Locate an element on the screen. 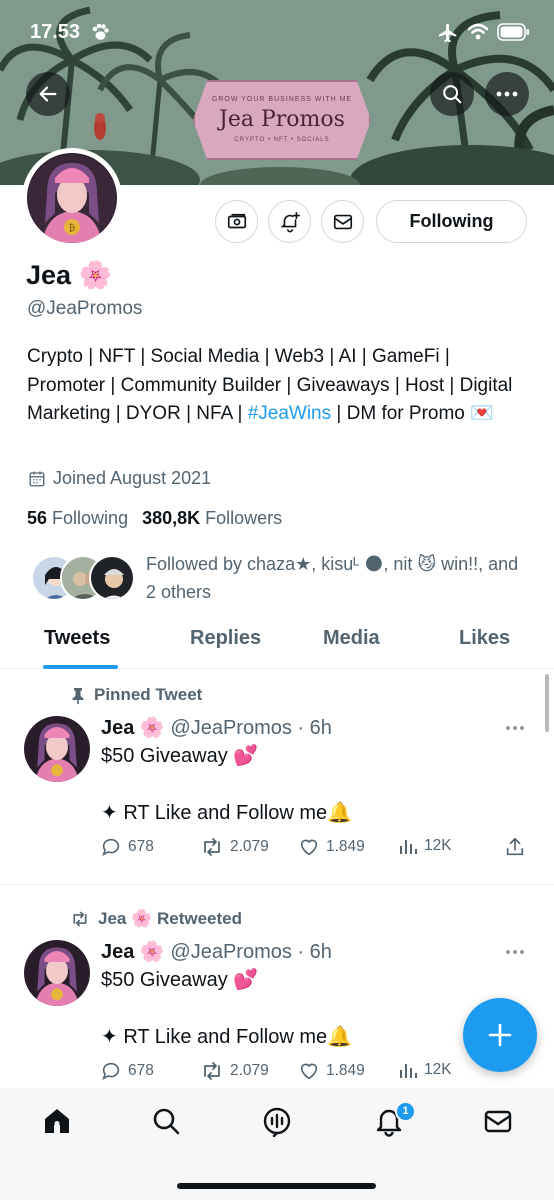  calendar-icon is located at coordinates (37, 478).